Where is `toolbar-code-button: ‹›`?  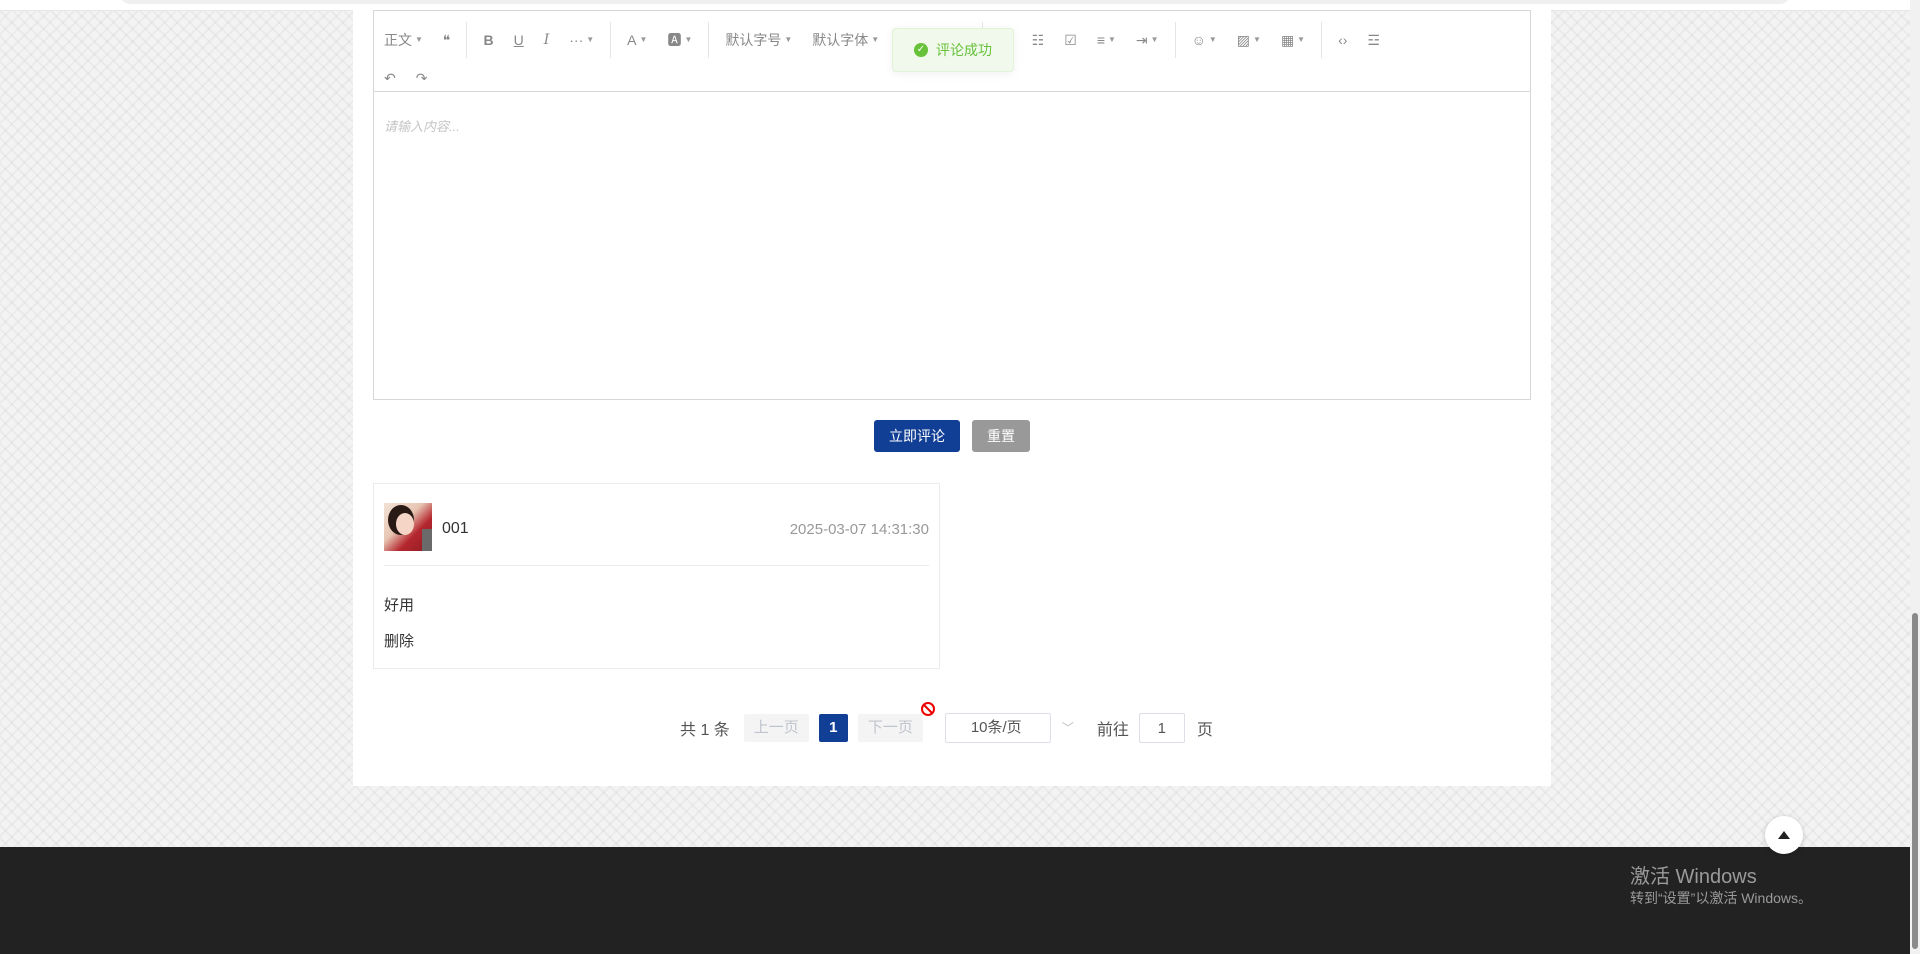
toolbar-code-button: ‹› is located at coordinates (1342, 40).